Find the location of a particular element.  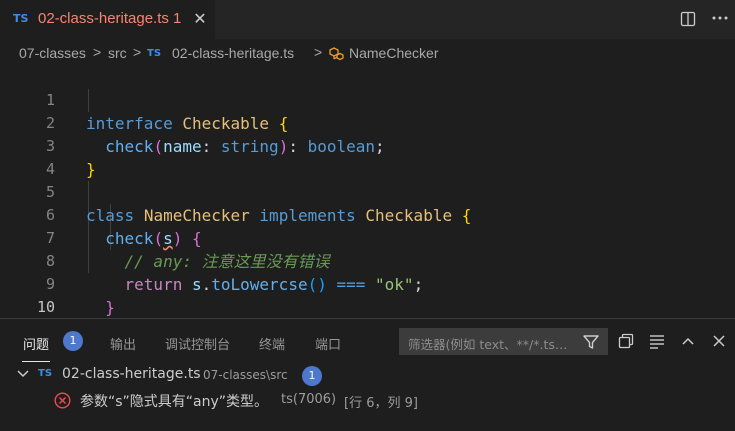

code-token: } is located at coordinates (110, 307).